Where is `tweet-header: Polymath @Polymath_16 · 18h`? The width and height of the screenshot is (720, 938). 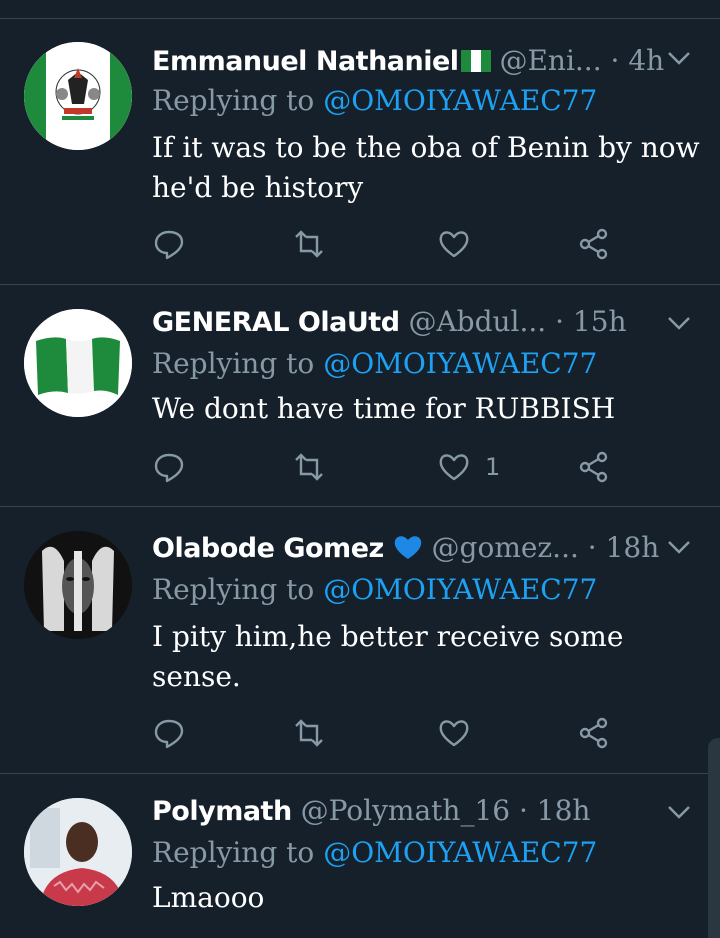 tweet-header: Polymath @Polymath_16 · 18h is located at coordinates (406, 811).